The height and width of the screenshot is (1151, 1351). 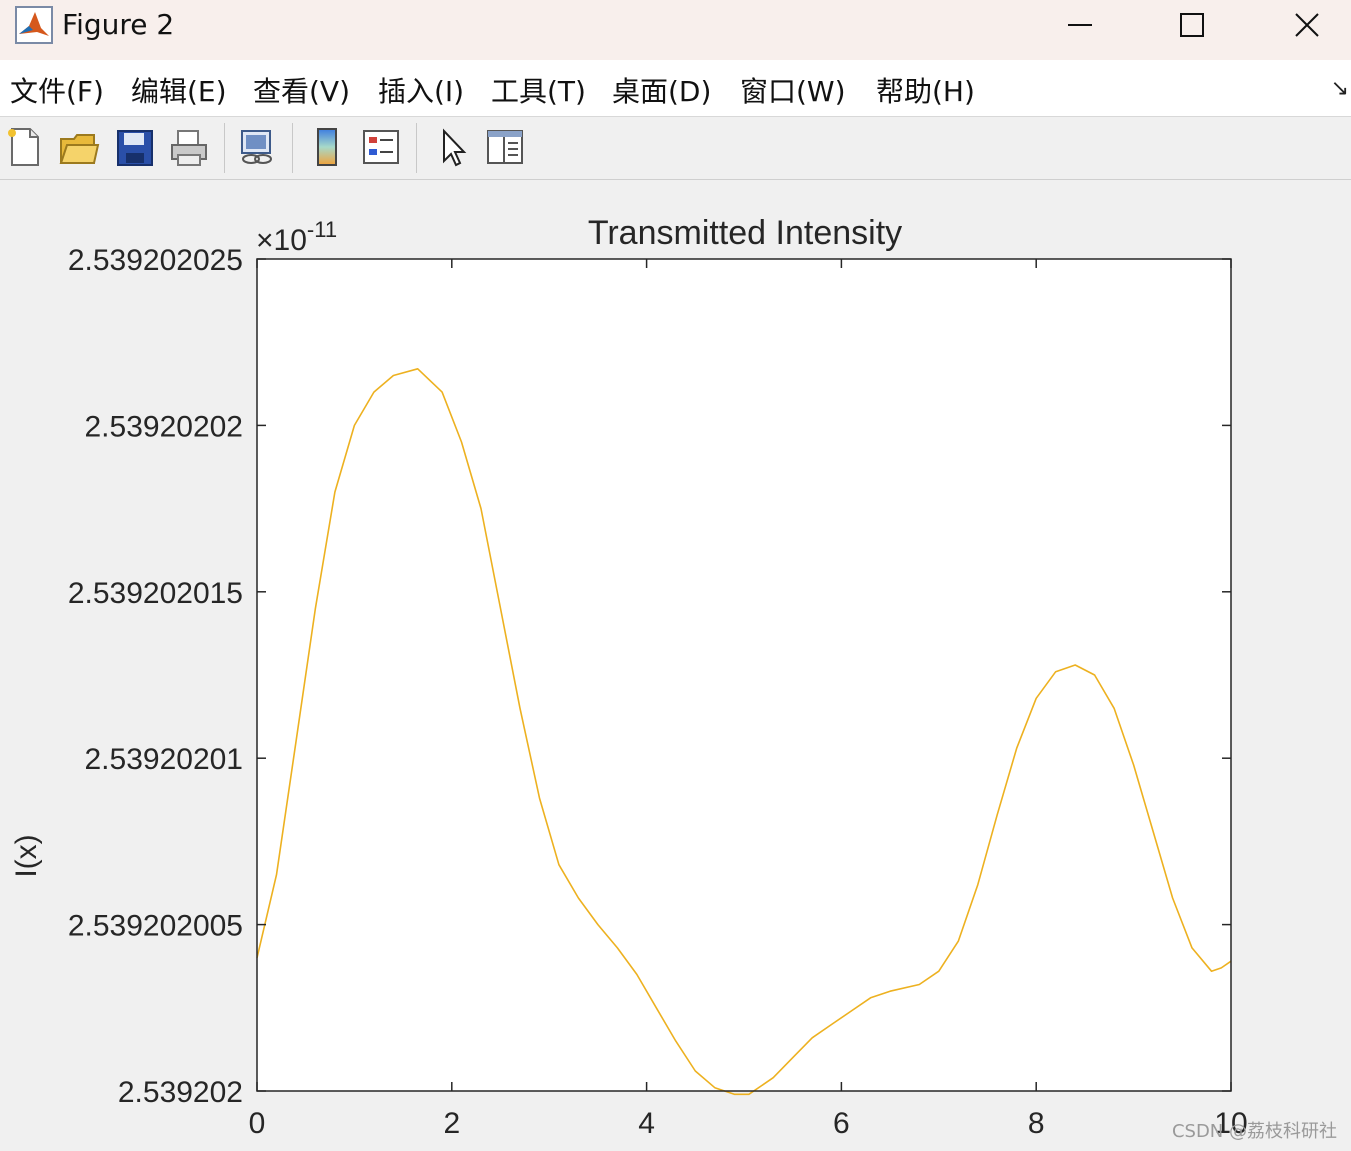 I want to click on menu-file: 文件(F), so click(x=57, y=90).